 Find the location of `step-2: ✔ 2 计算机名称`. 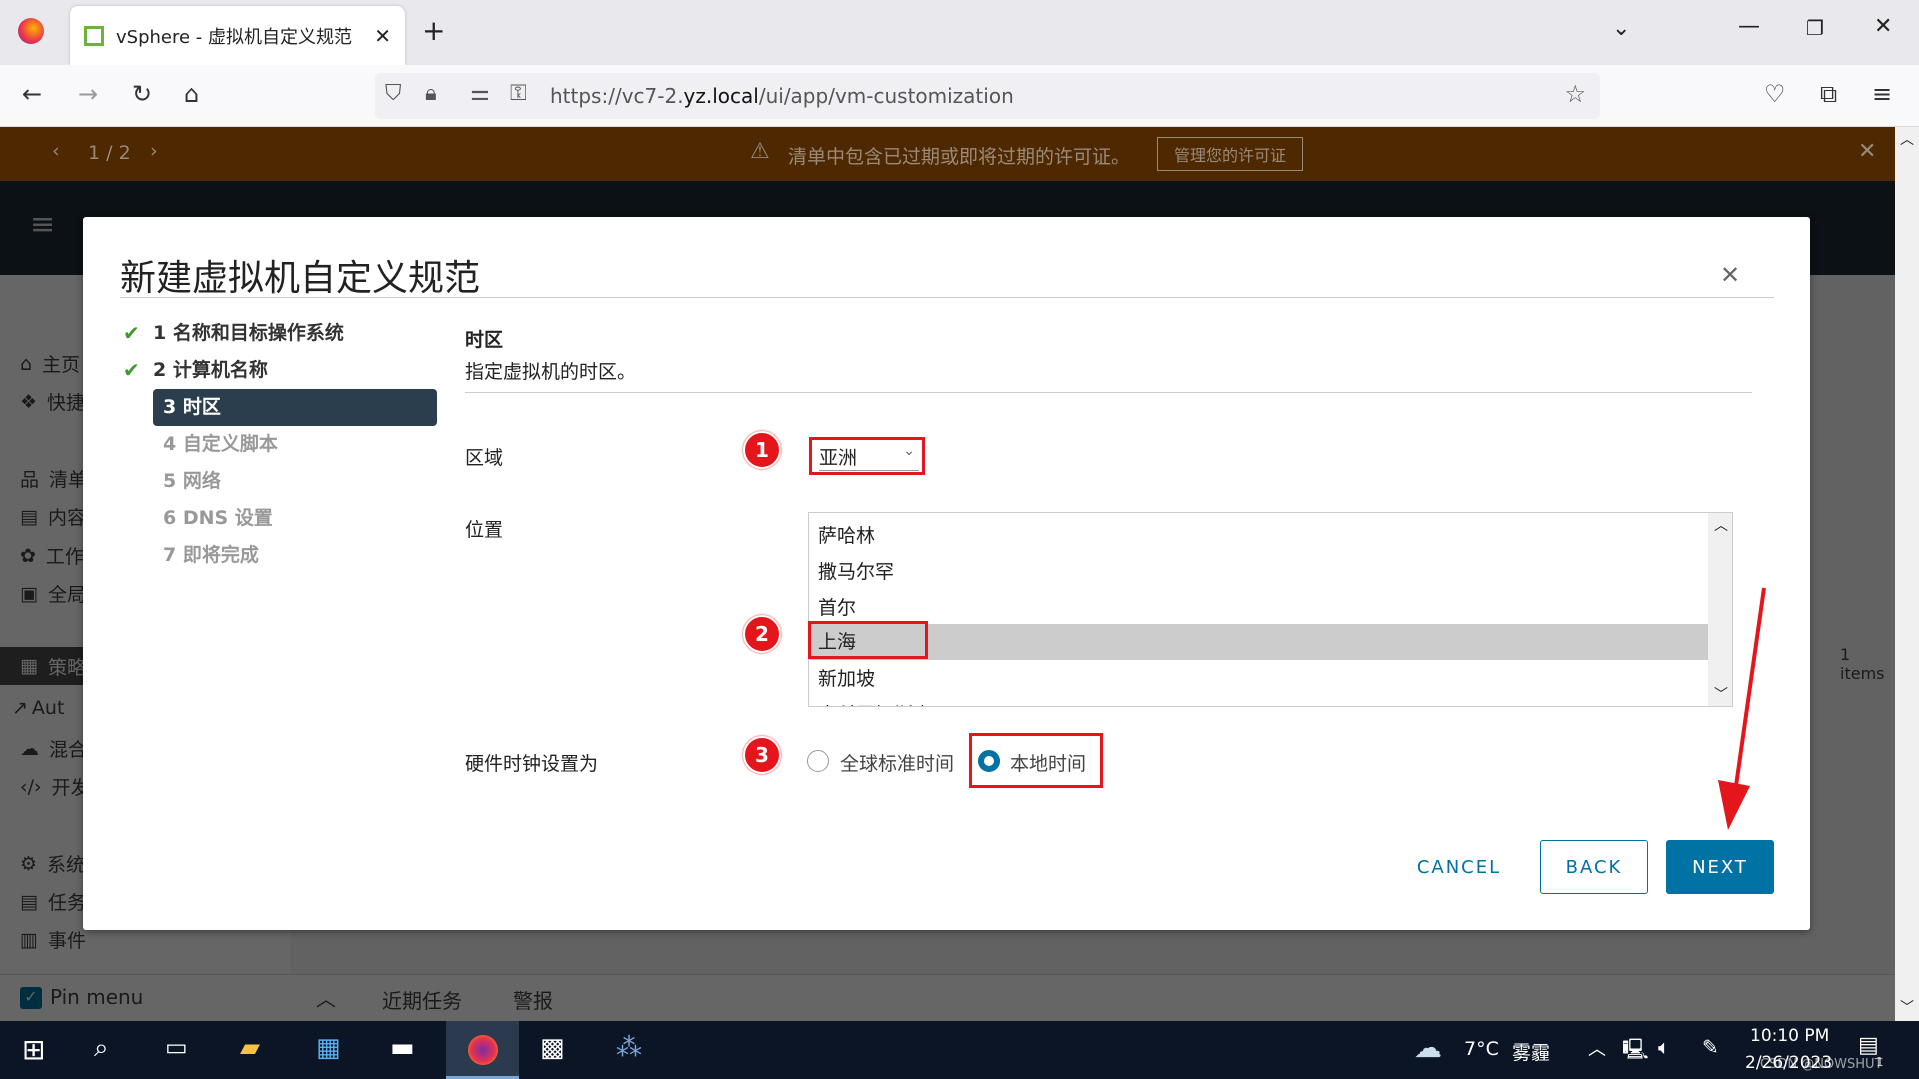

step-2: ✔ 2 计算机名称 is located at coordinates (195, 370).